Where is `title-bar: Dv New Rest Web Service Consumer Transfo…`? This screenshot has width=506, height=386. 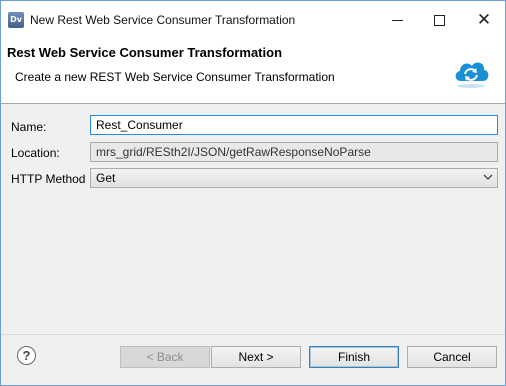 title-bar: Dv New Rest Web Service Consumer Transfo… is located at coordinates (253, 16).